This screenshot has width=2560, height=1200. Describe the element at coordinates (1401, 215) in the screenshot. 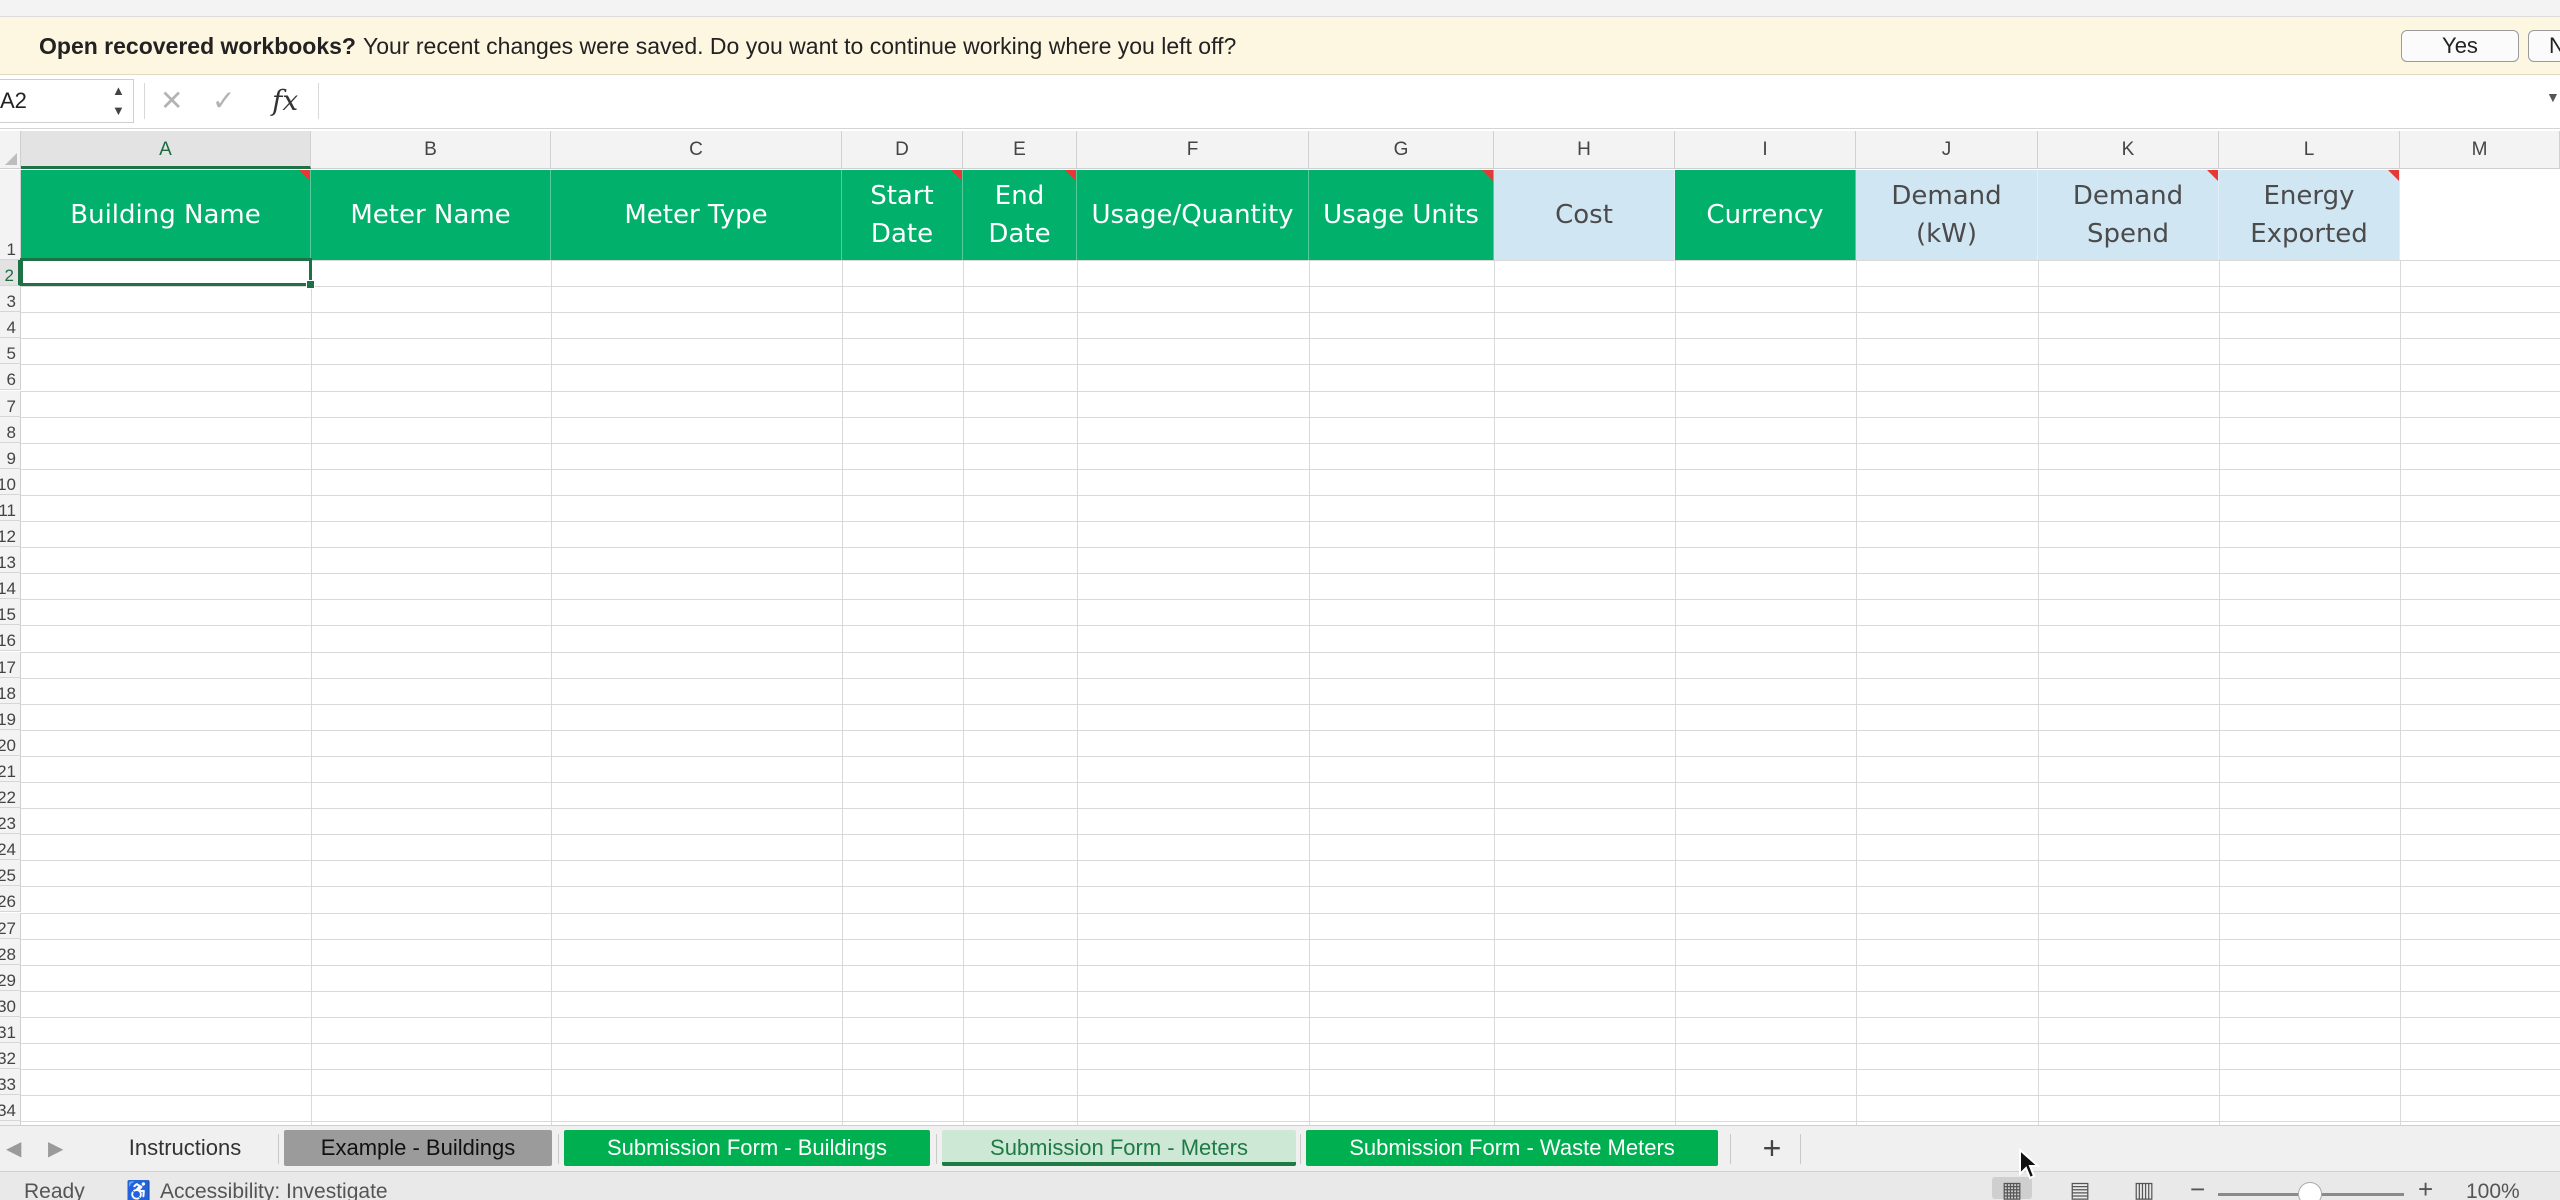

I see `header-cell-g: Usage Units` at that location.